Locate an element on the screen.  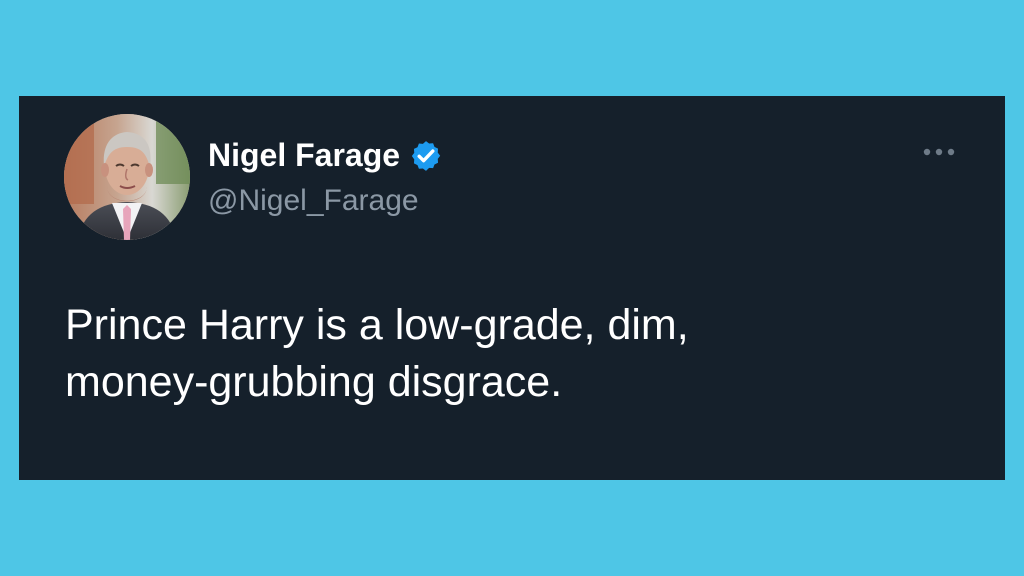
author-handle: @Nigel_Farage is located at coordinates (313, 201).